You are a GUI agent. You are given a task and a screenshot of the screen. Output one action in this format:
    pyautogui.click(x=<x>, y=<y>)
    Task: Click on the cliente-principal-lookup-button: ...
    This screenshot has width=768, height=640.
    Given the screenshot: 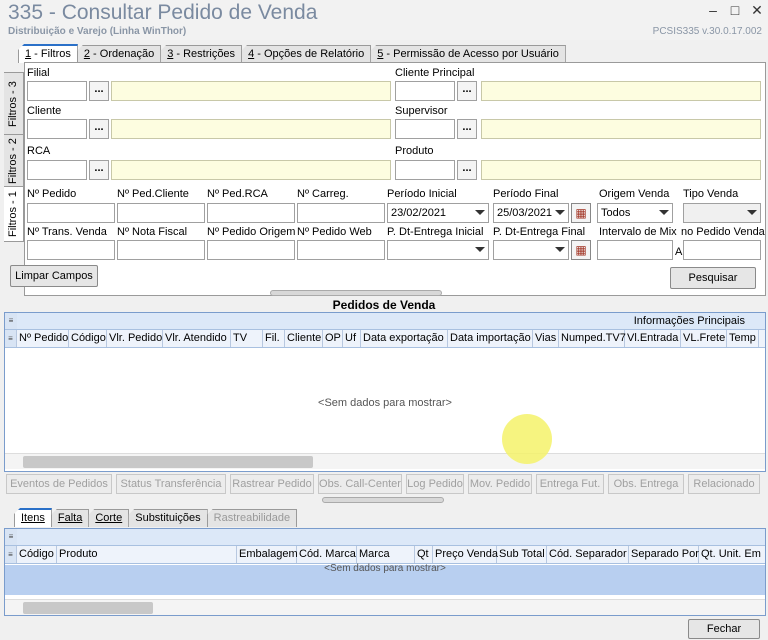 What is the action you would take?
    pyautogui.click(x=467, y=91)
    